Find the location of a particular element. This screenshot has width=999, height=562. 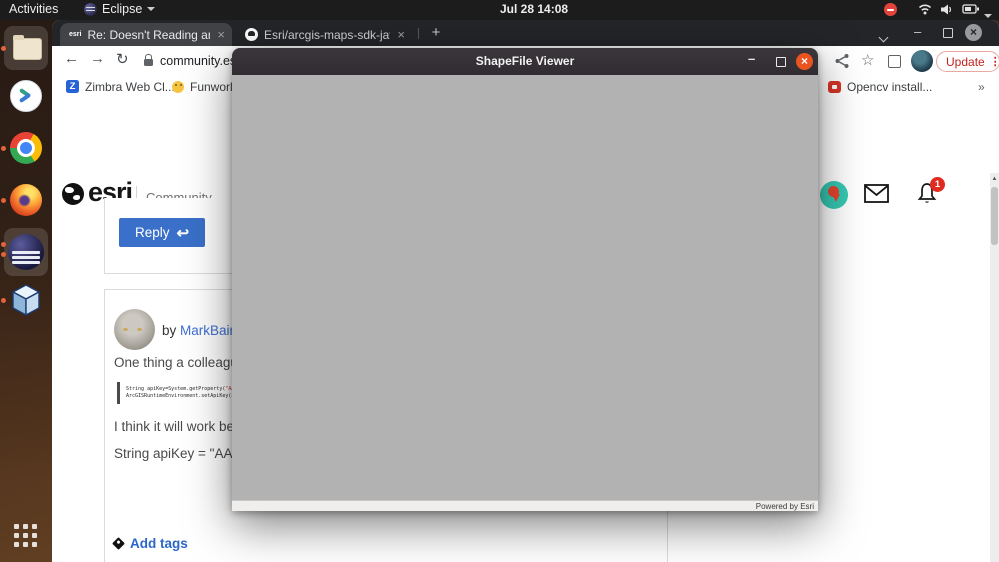

battery-icon is located at coordinates (971, 9).